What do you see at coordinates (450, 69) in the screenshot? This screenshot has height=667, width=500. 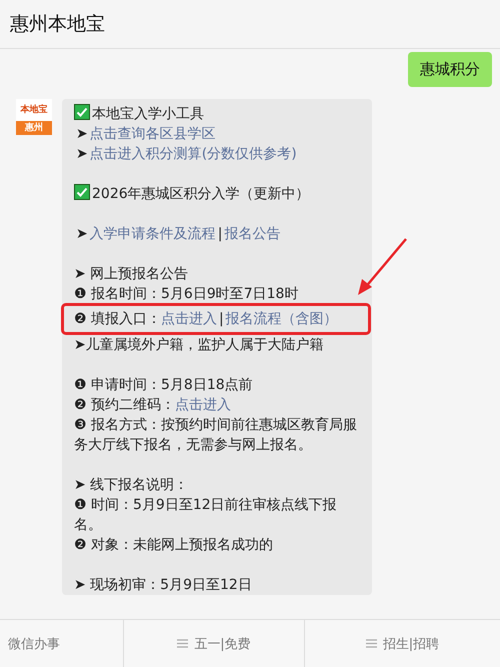 I see `sent-message: 惠城积分` at bounding box center [450, 69].